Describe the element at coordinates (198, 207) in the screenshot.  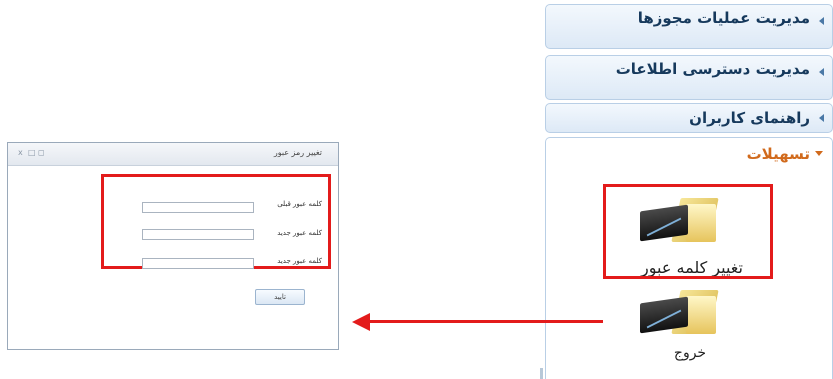
I see `old-password-field` at that location.